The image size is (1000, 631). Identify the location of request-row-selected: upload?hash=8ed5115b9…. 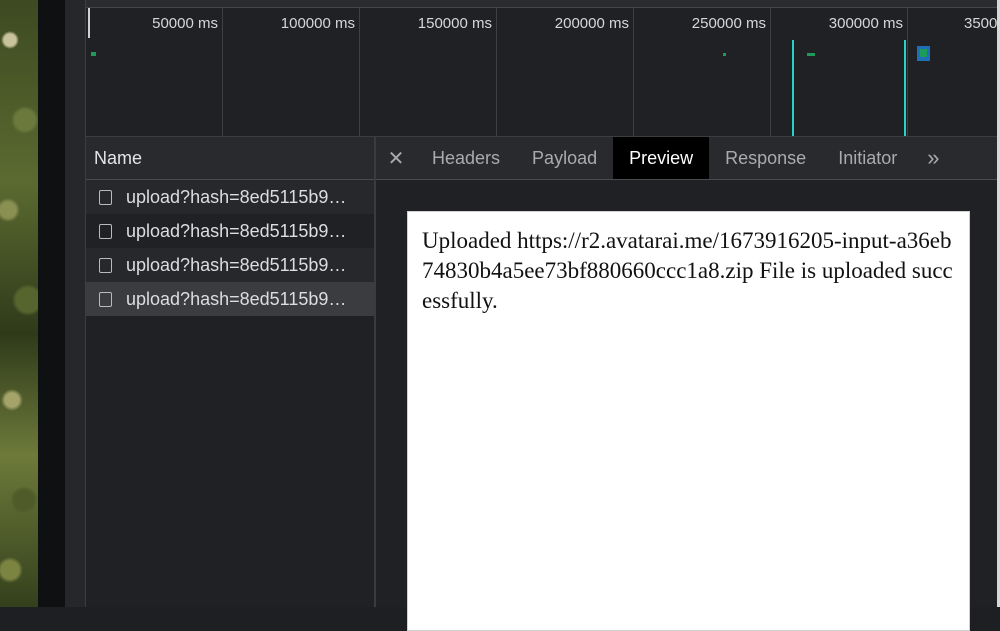
(230, 299).